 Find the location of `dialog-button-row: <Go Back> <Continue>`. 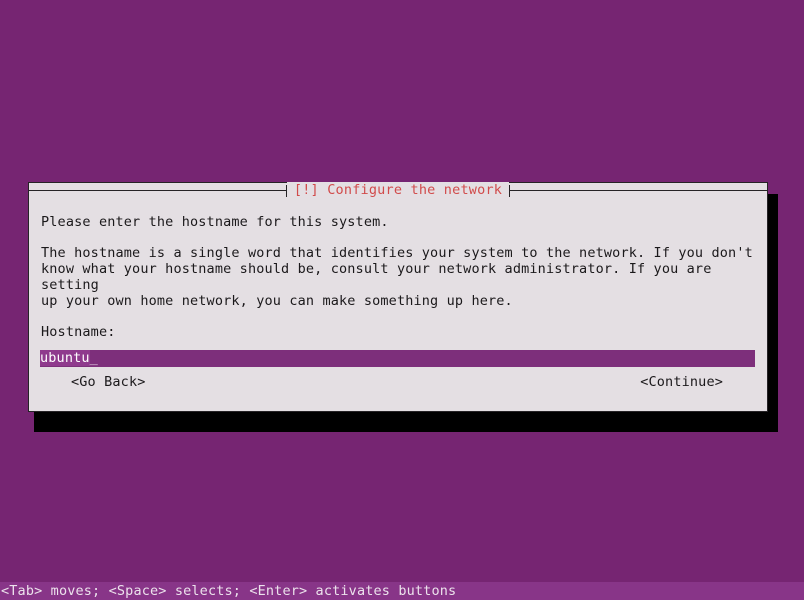

dialog-button-row: <Go Back> <Continue> is located at coordinates (398, 382).